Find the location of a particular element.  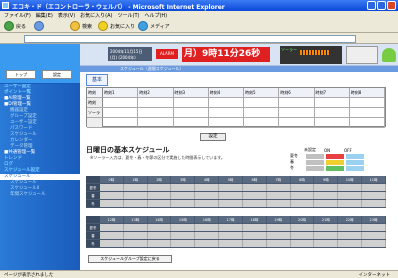

menu-help: ヘルプ(H) is located at coordinates (155, 15).